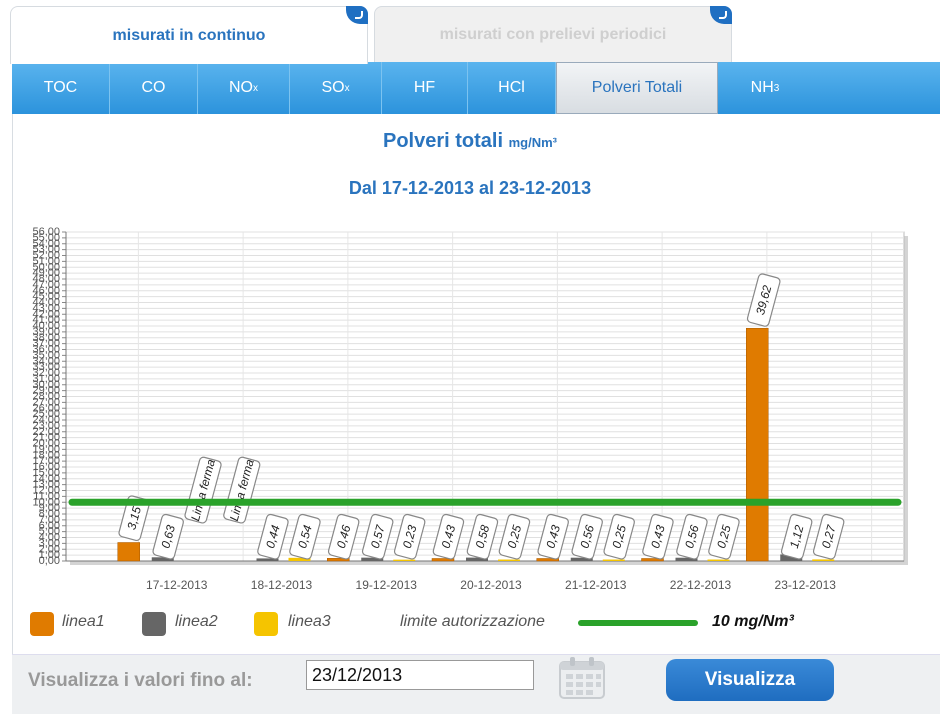  I want to click on tab-misurati-in-continuo: misurati in continuo, so click(189, 35).